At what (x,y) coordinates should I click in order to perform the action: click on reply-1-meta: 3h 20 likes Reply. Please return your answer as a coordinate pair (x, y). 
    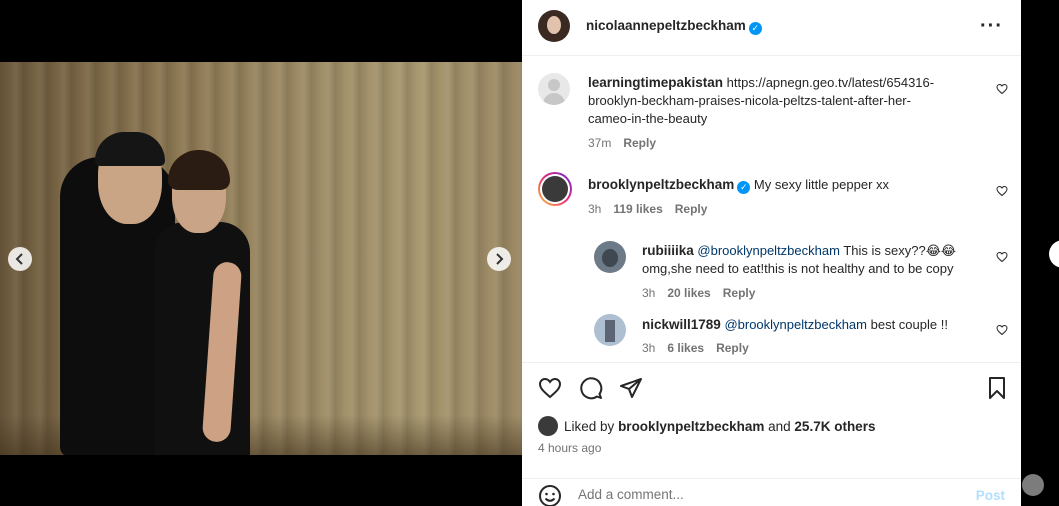
    Looking at the image, I should click on (698, 293).